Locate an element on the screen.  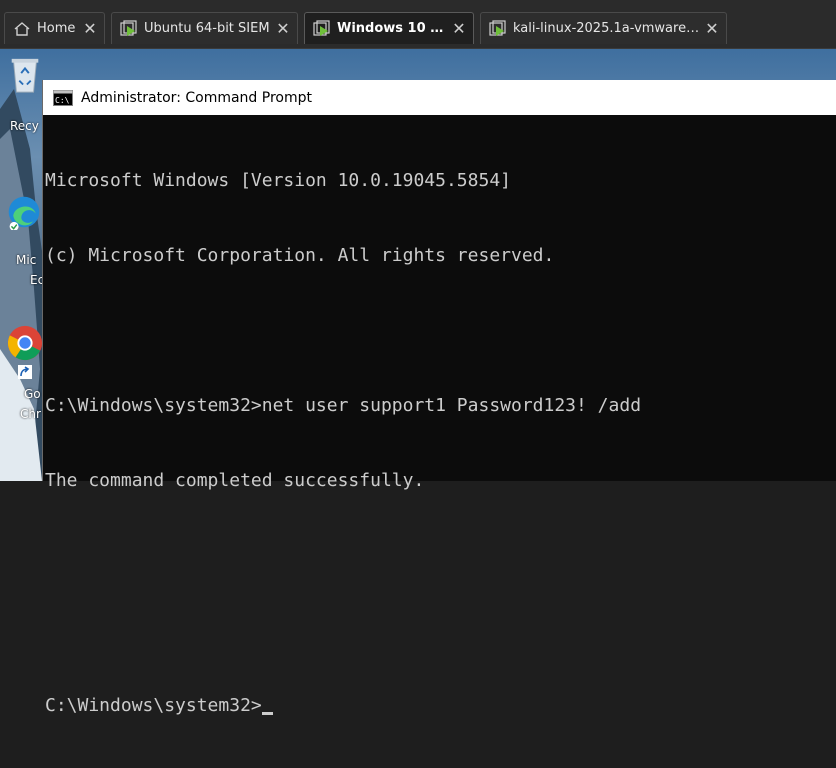
tab-label: Home is located at coordinates (56, 28).